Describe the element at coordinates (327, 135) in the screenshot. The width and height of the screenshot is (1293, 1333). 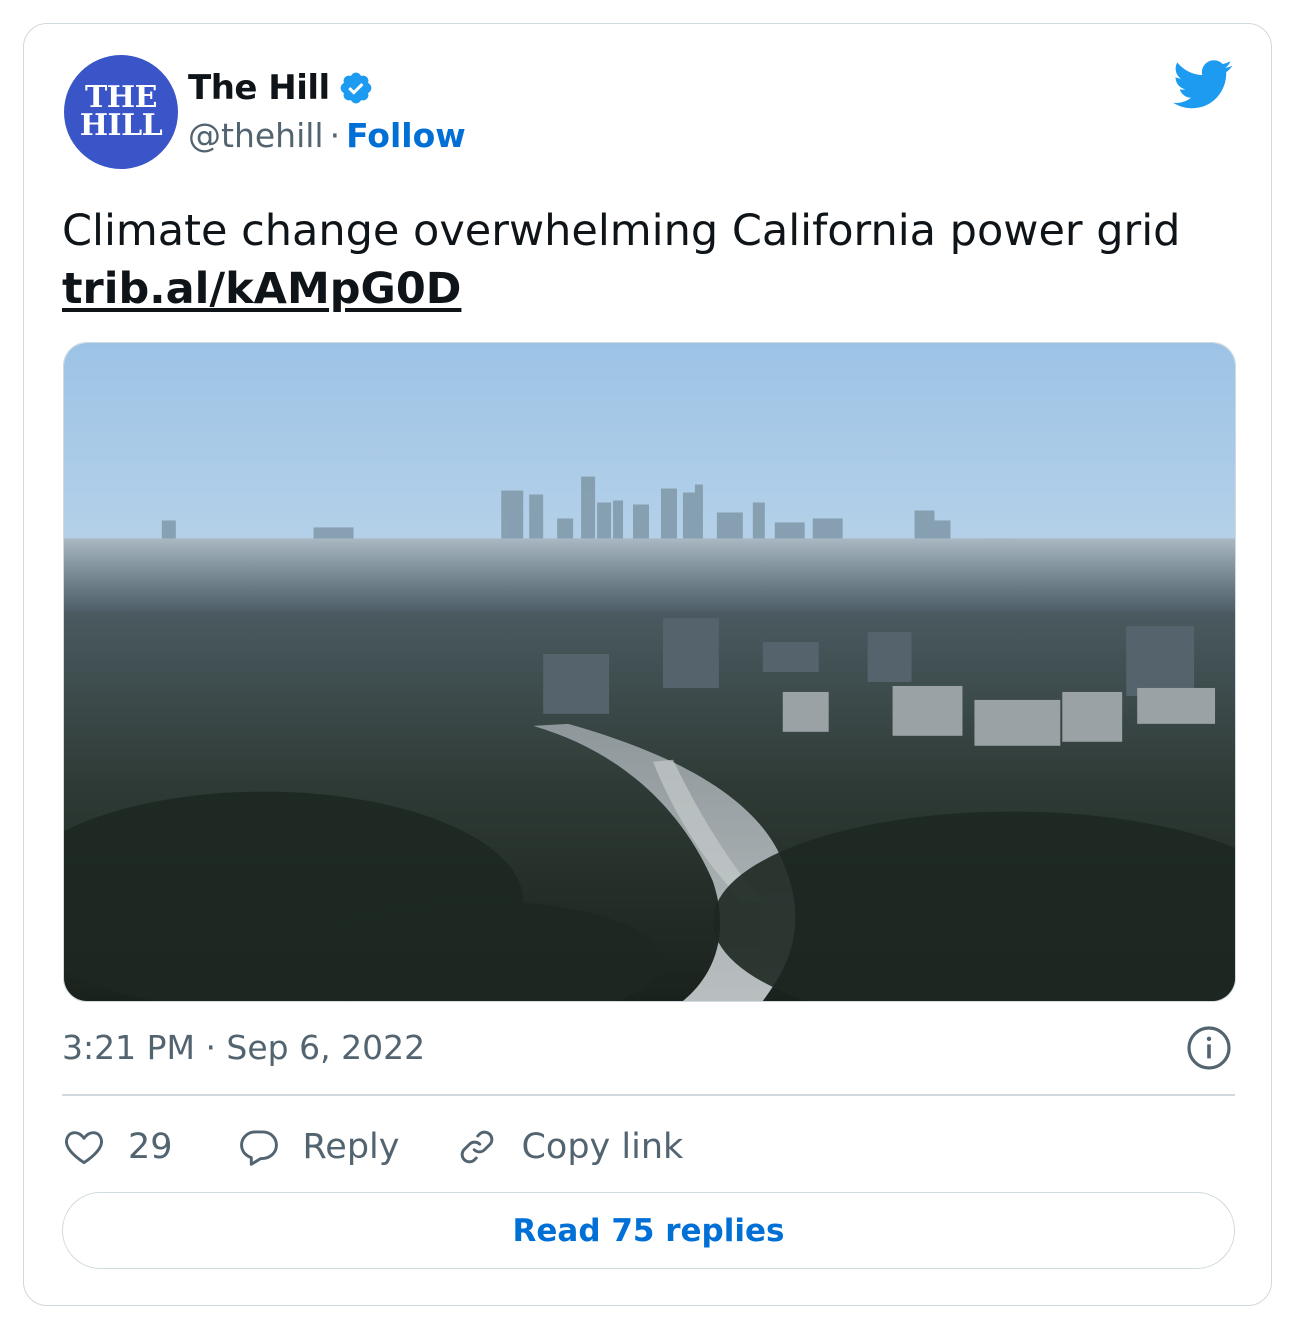
I see `handle-row: @thehill · Follow` at that location.